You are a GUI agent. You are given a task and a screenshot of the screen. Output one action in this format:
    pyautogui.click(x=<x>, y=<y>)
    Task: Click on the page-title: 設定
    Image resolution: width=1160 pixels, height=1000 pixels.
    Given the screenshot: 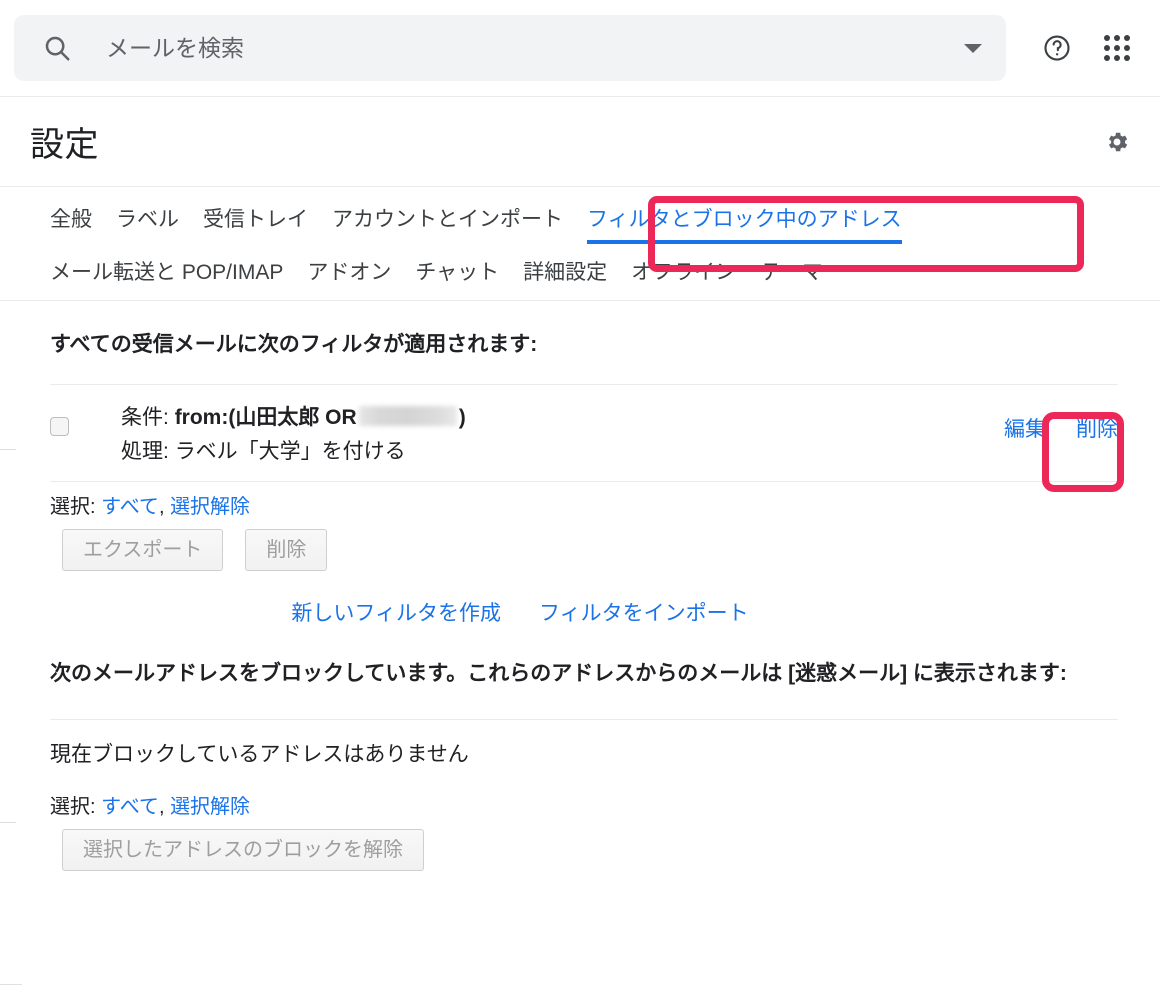 What is the action you would take?
    pyautogui.click(x=64, y=145)
    